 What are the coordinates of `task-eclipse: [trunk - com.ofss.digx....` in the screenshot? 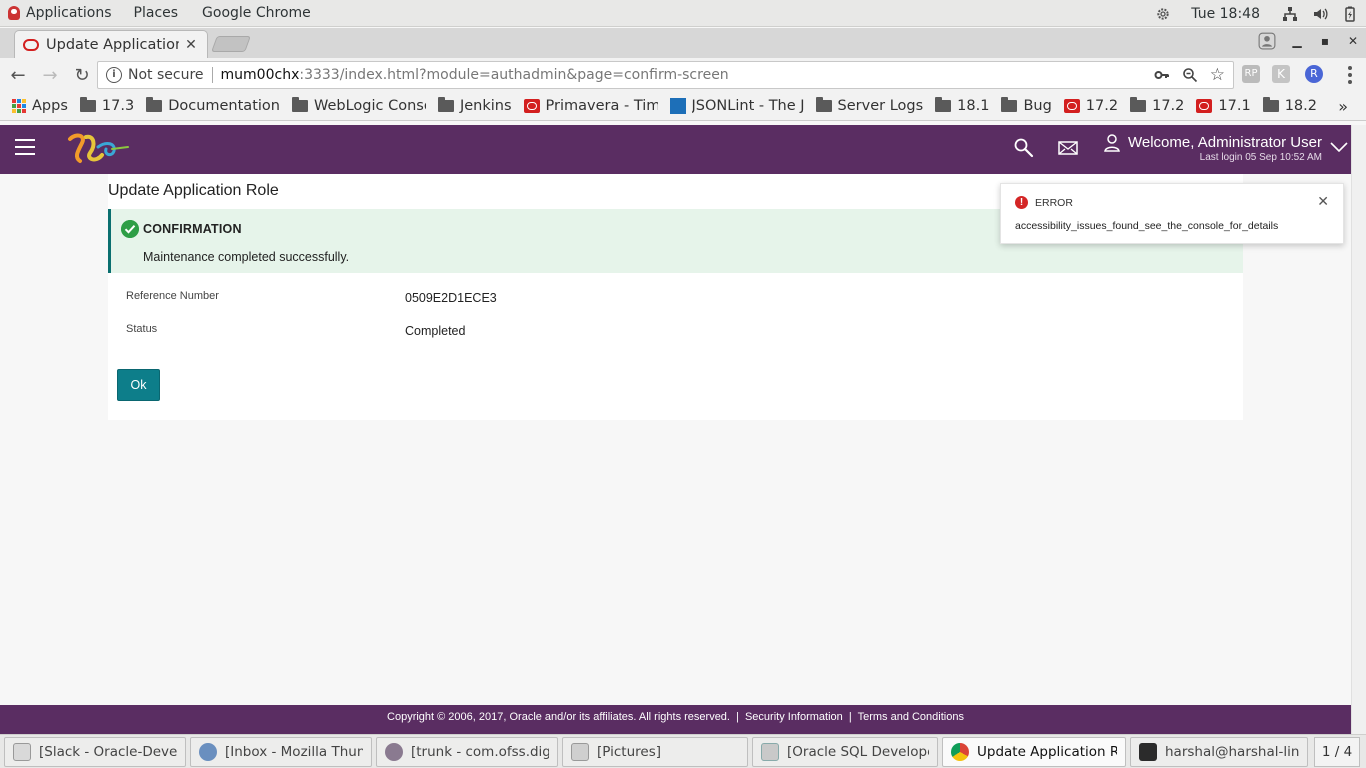 It's located at (467, 752).